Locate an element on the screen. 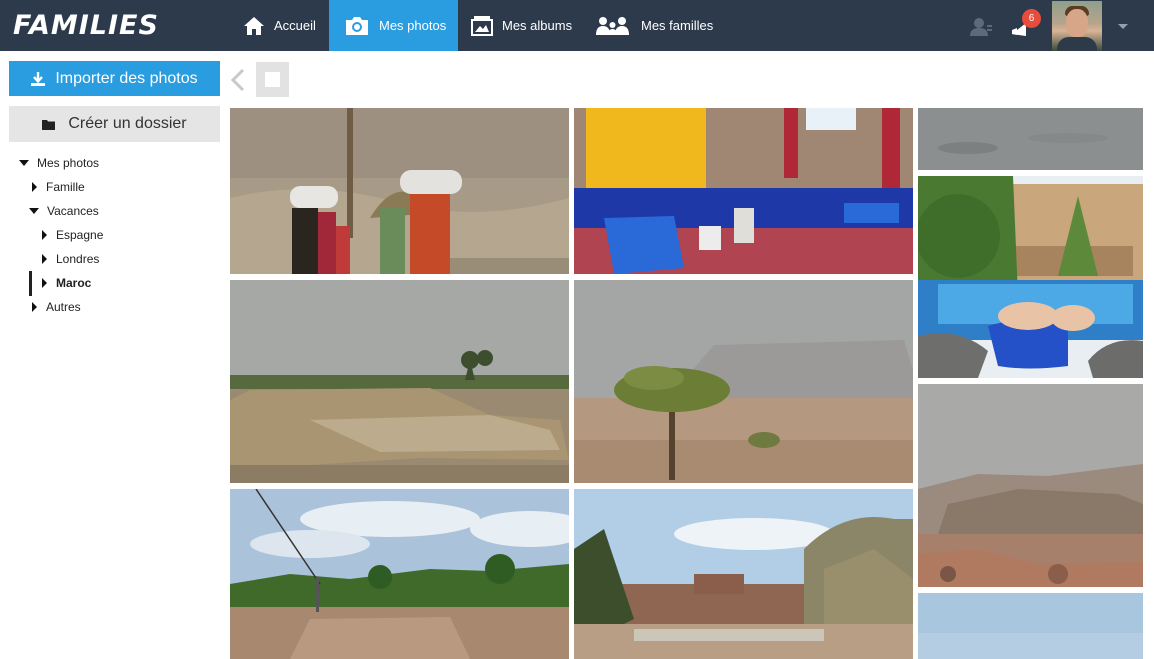  import-photos-label: Importer des photos is located at coordinates (126, 78).